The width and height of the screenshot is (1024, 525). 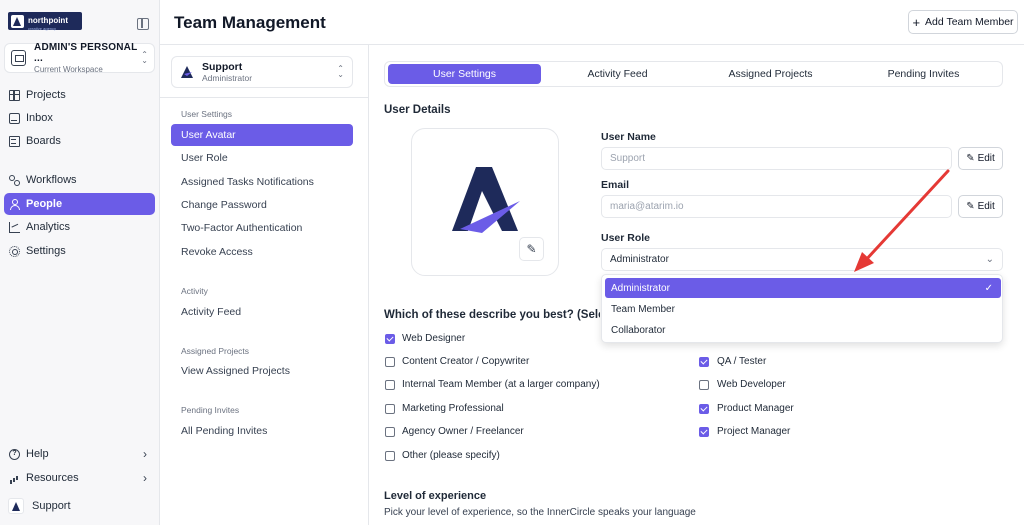 I want to click on divider, so click(x=264, y=97).